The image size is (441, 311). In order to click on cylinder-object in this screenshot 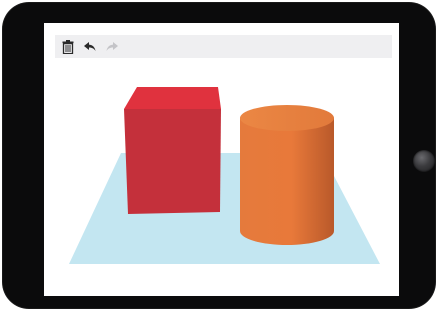, I will do `click(287, 175)`.